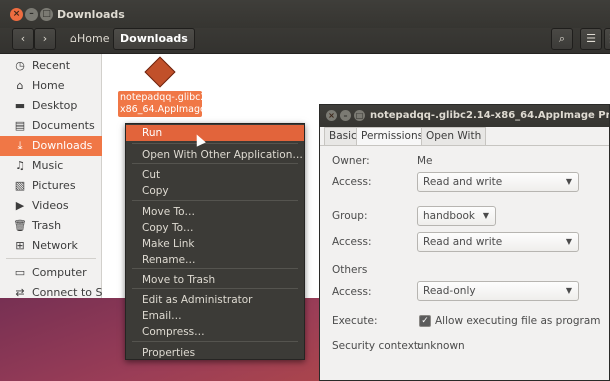 The height and width of the screenshot is (381, 610). I want to click on grid-icon: ⋮⋮, so click(607, 38).